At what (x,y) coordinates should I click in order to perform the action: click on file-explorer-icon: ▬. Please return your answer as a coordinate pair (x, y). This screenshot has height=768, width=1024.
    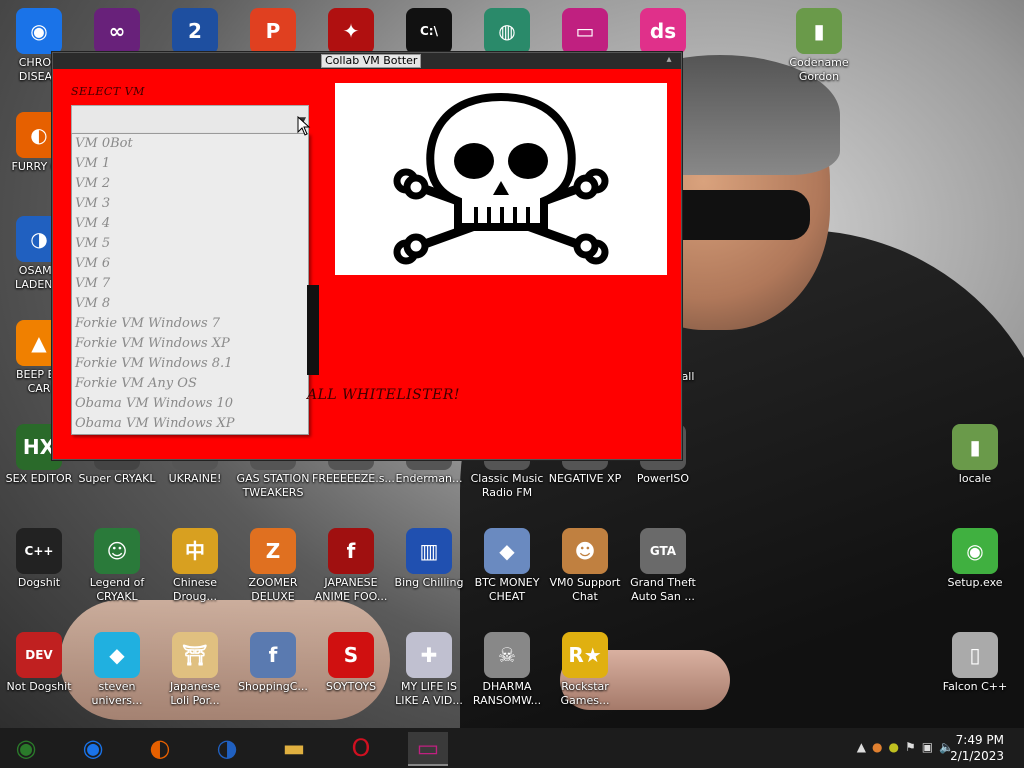
    Looking at the image, I should click on (294, 748).